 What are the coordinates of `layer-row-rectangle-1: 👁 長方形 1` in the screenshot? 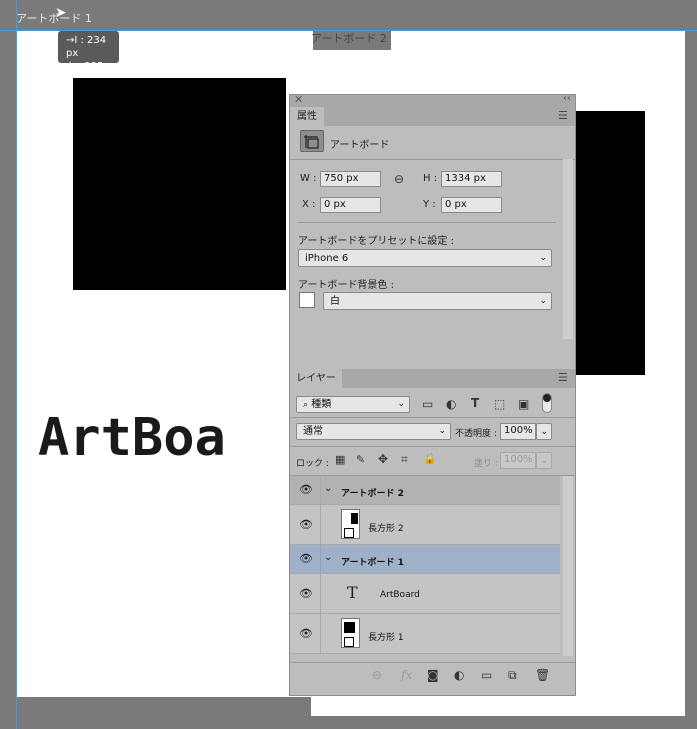 It's located at (425, 634).